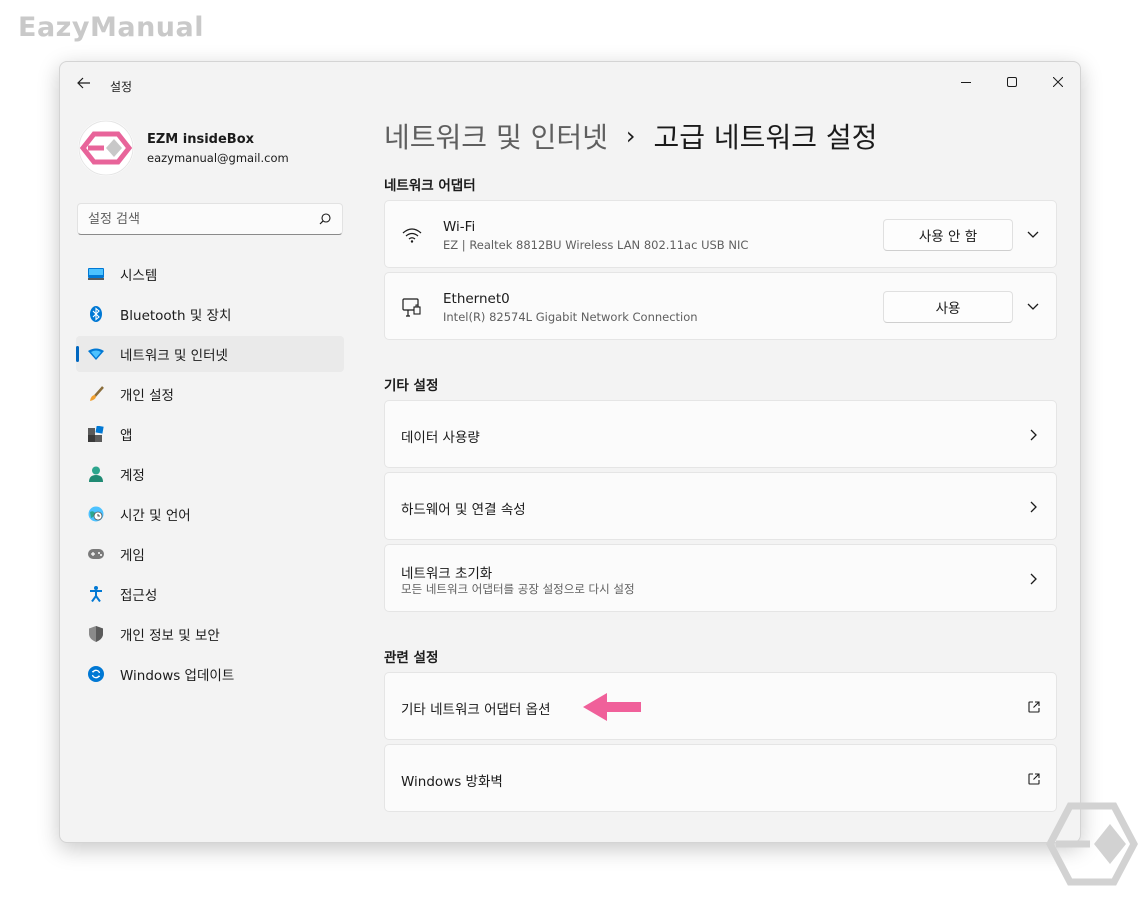 The image size is (1147, 900). I want to click on search-icon, so click(325, 219).